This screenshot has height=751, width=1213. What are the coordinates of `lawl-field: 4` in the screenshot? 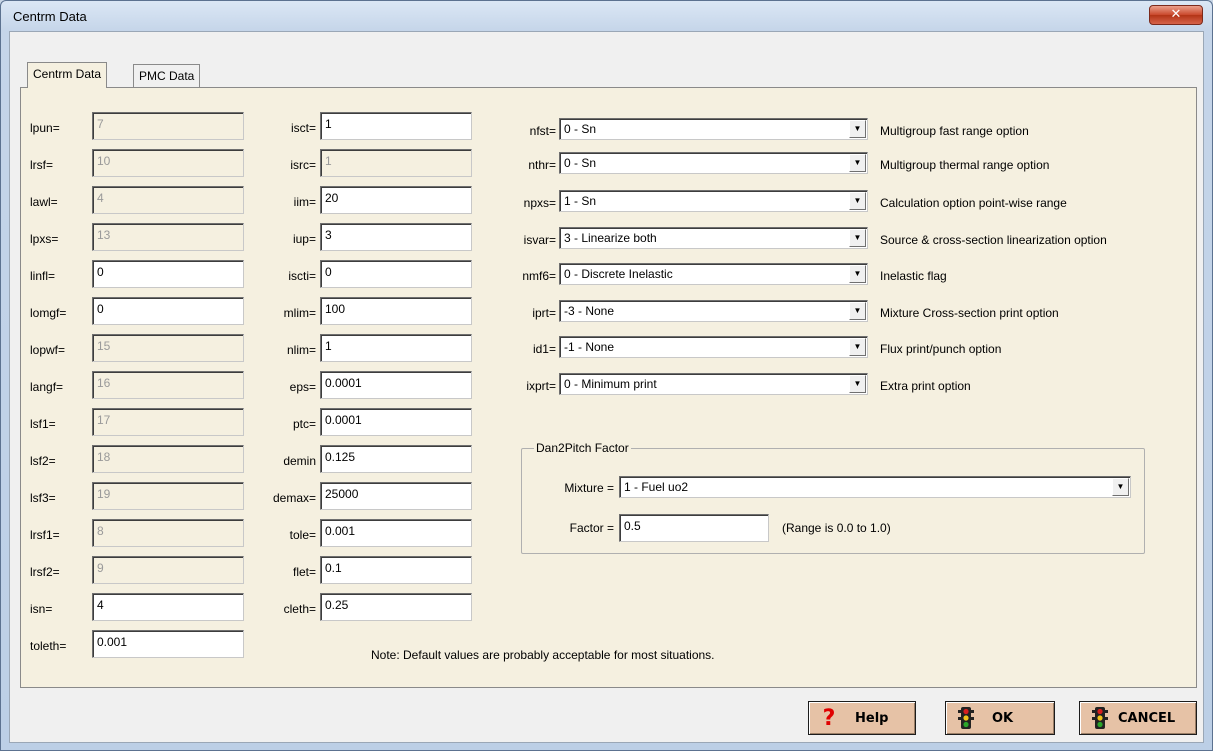 It's located at (168, 200).